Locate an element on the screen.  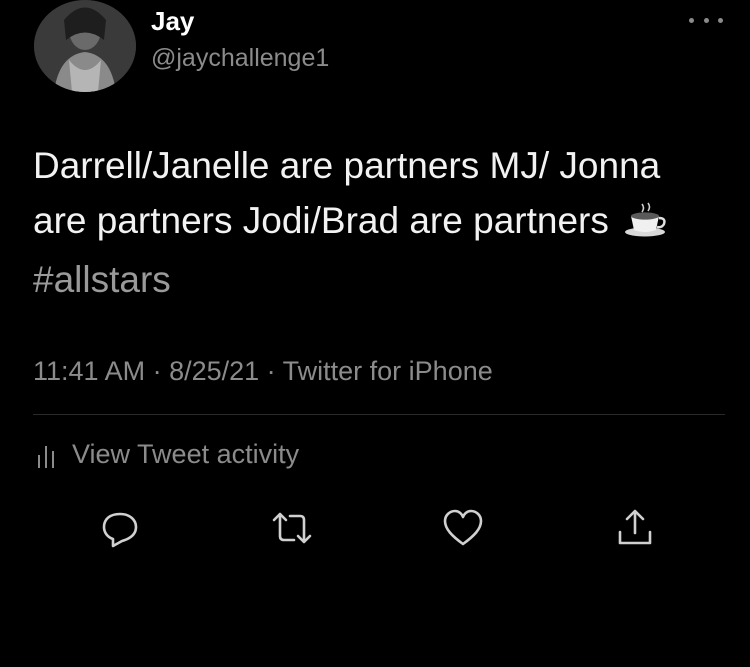
tweet-actions-bar is located at coordinates (375, 528).